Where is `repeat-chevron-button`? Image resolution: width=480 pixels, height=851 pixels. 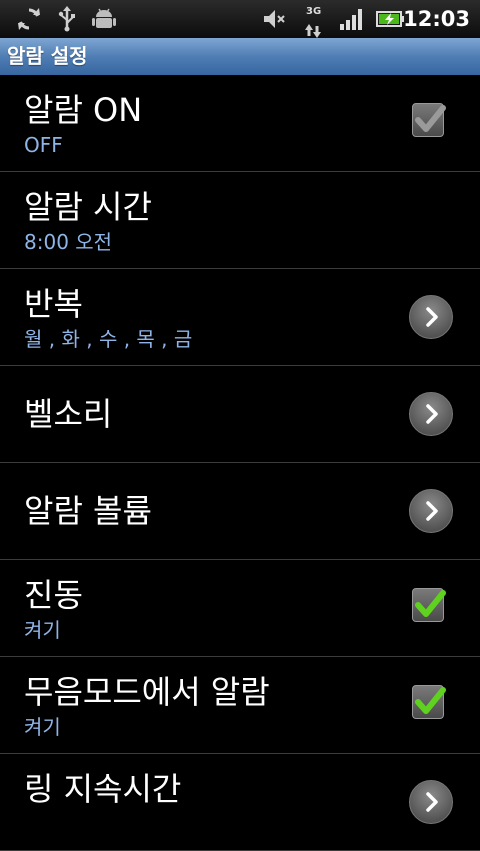 repeat-chevron-button is located at coordinates (431, 317).